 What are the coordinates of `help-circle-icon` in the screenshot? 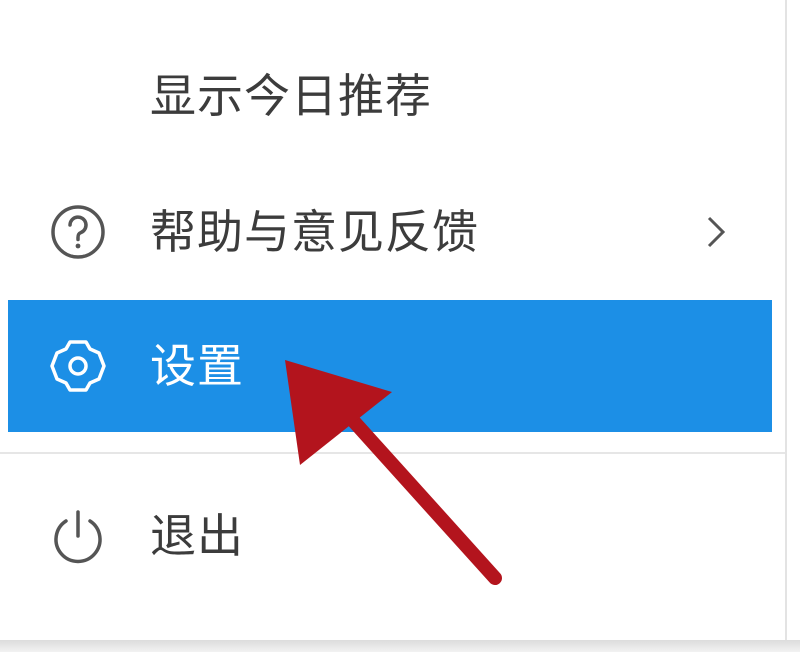 It's located at (78, 232).